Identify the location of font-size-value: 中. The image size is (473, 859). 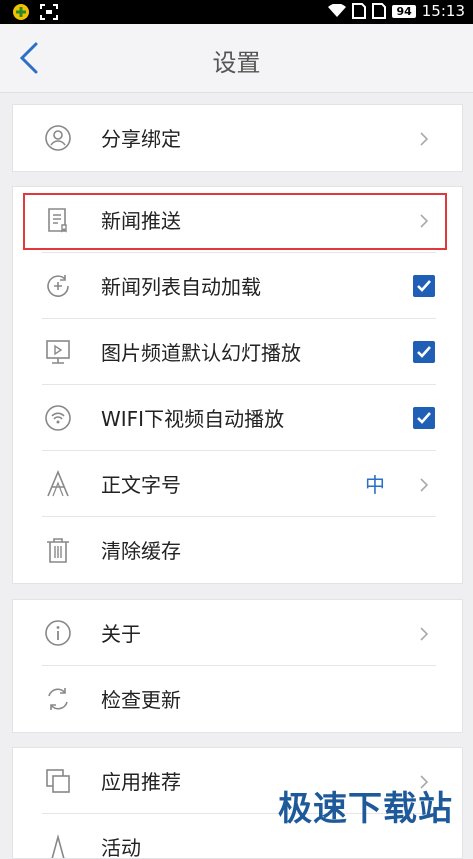
(375, 485).